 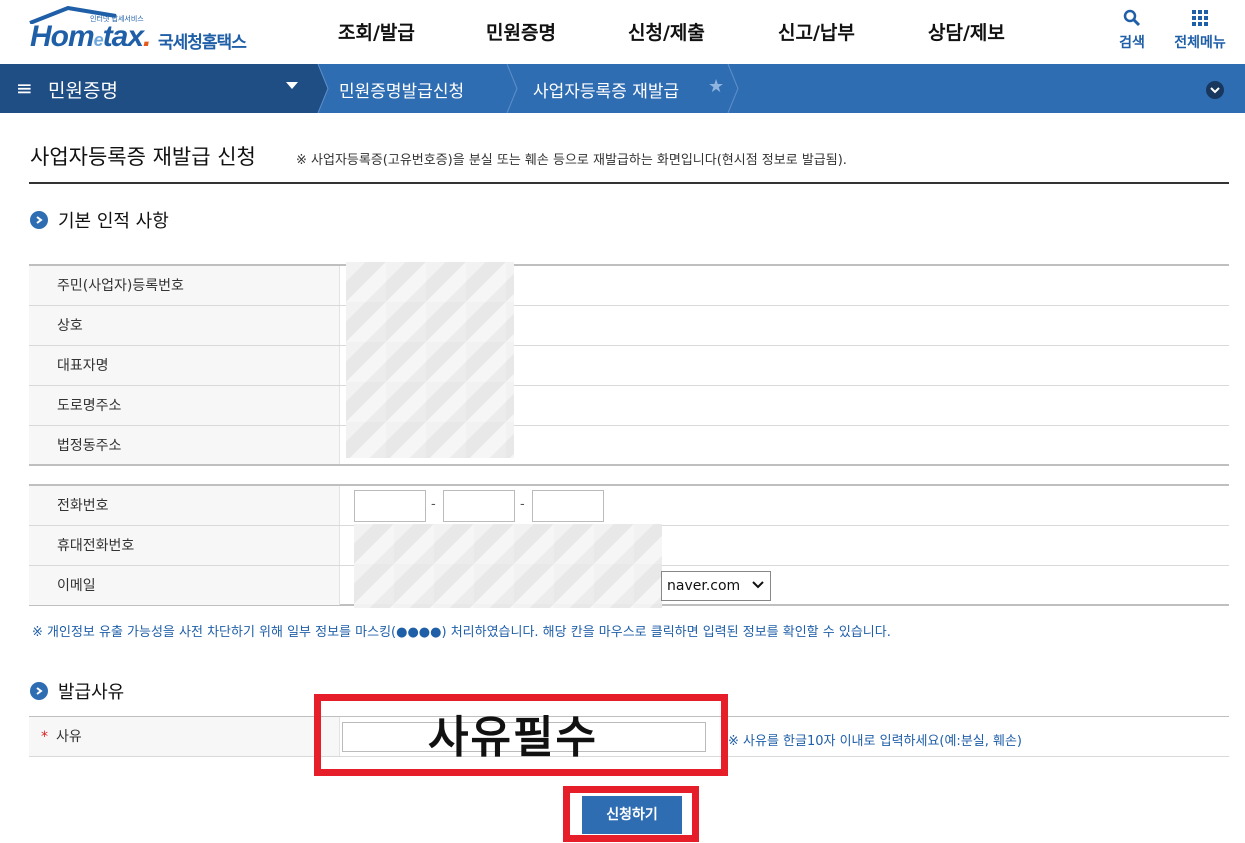 What do you see at coordinates (629, 506) in the screenshot?
I see `table-row: 전화번호` at bounding box center [629, 506].